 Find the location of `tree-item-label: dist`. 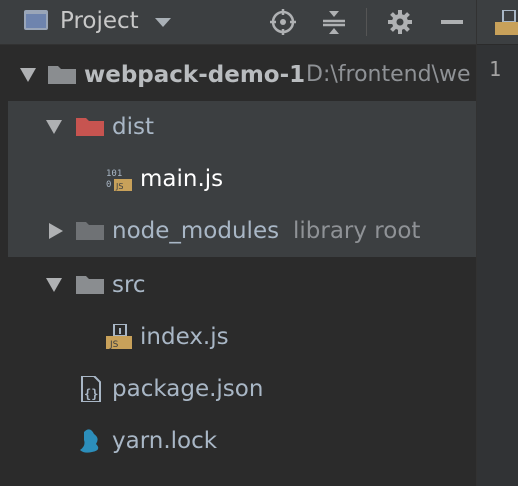

tree-item-label: dist is located at coordinates (133, 127).